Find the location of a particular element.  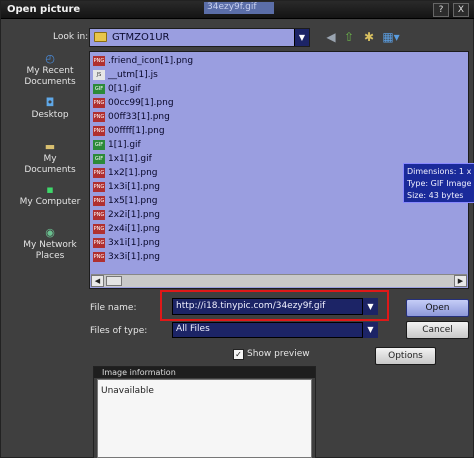

file-name-input: http://i18.tinypic.com/34ezy9f.gif is located at coordinates (275, 306).